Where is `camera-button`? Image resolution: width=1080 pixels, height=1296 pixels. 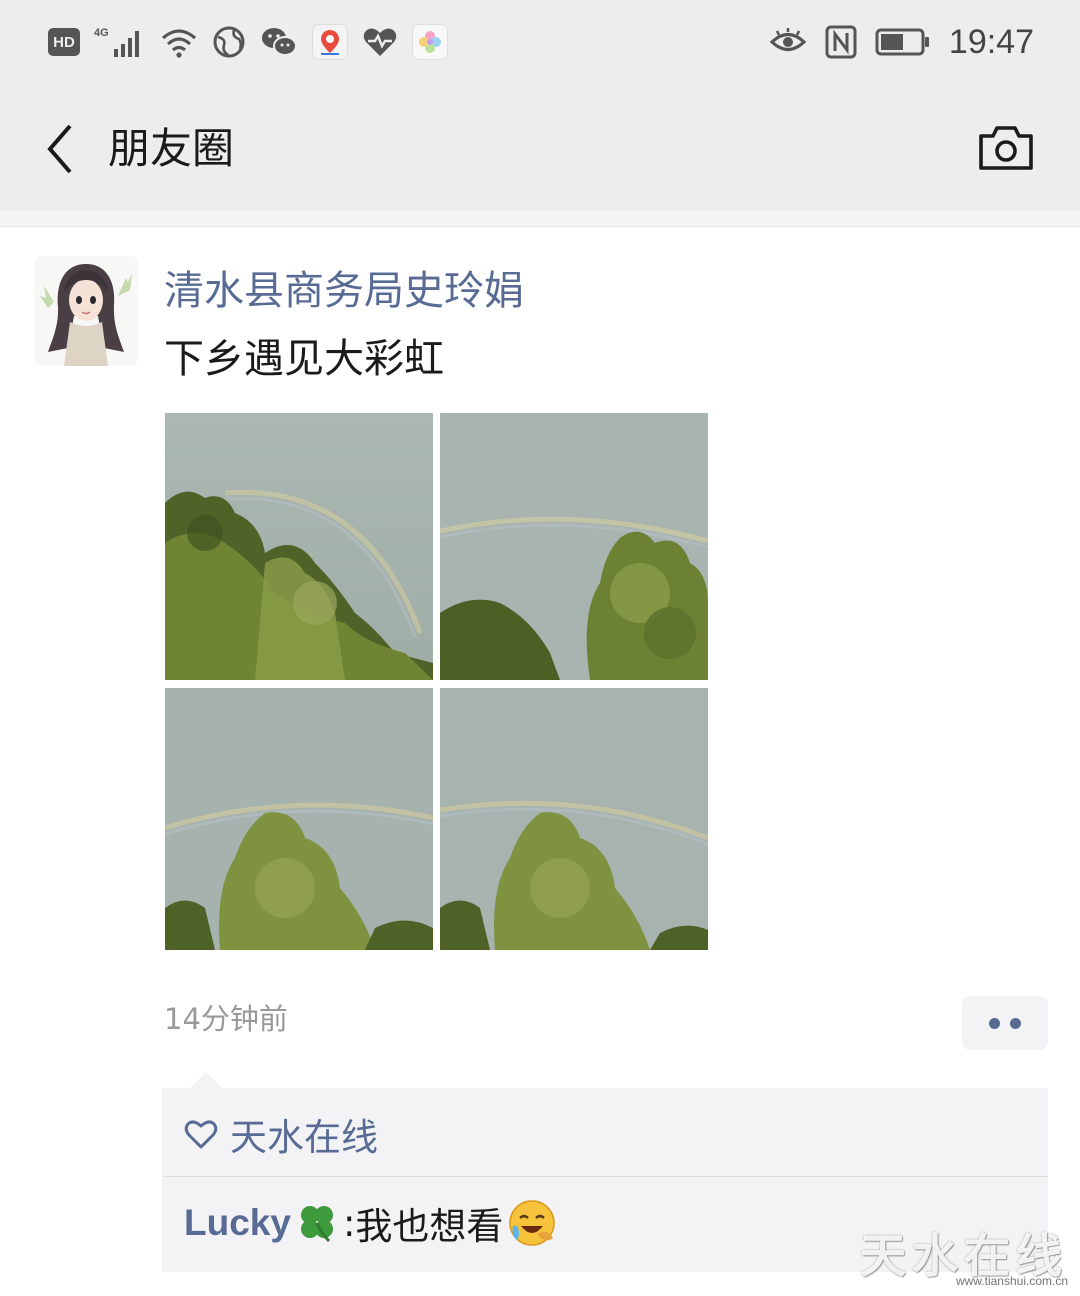
camera-button is located at coordinates (1006, 148).